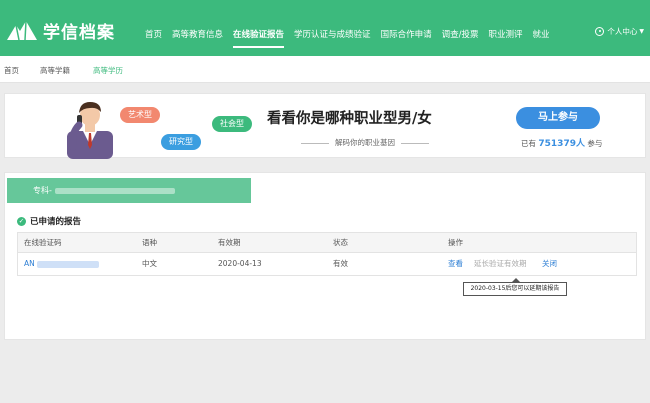  Describe the element at coordinates (229, 242) in the screenshot. I see `column-header-expiry: 有效期` at that location.